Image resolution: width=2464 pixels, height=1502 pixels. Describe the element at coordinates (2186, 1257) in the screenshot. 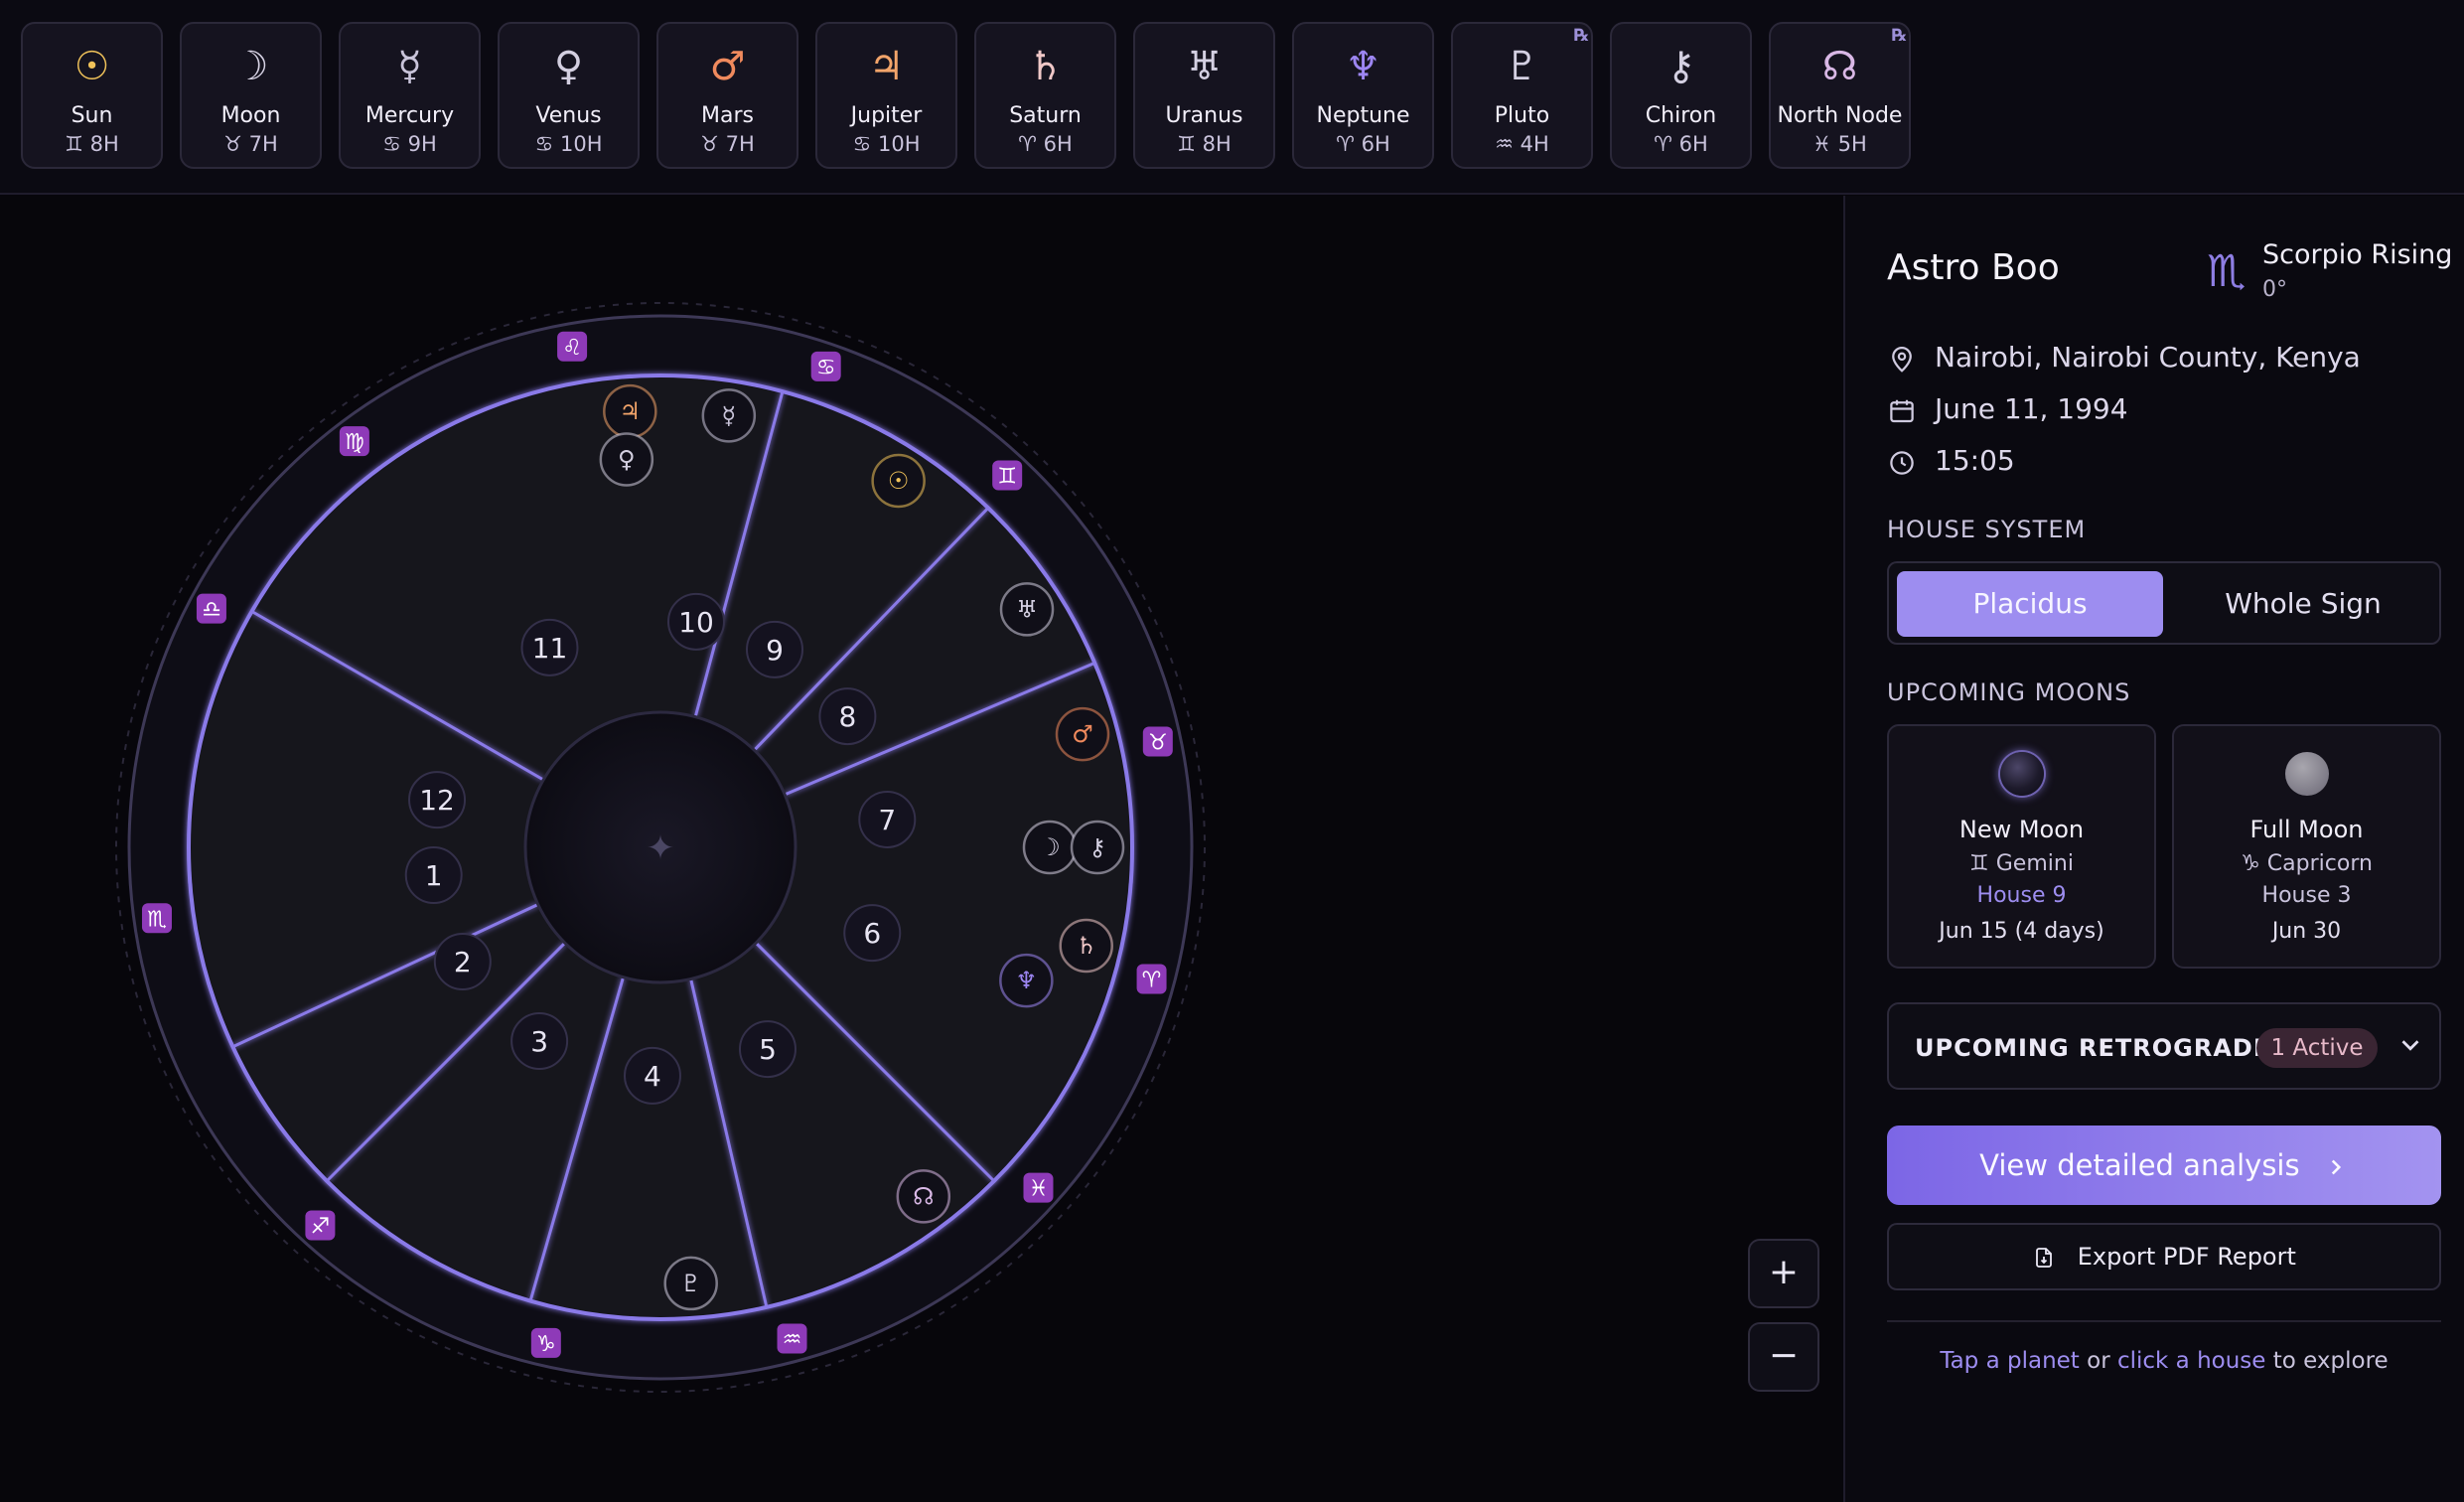

I see `export-pdf-label: Export PDF Report` at that location.